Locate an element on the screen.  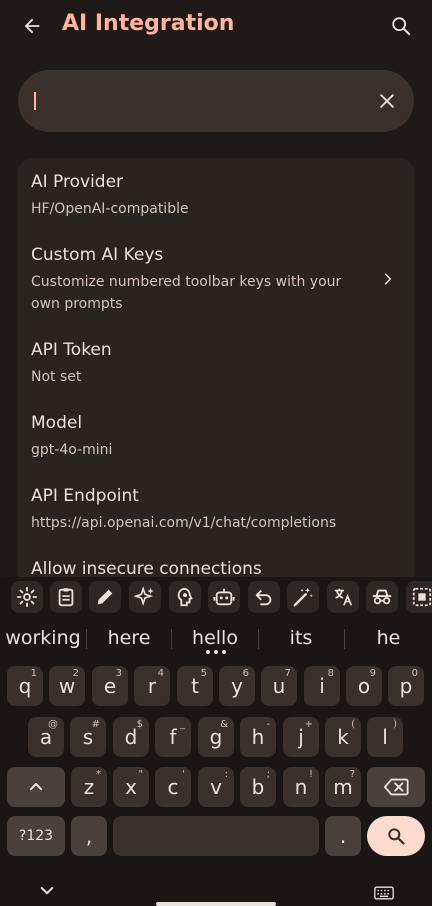
close-icon is located at coordinates (387, 101).